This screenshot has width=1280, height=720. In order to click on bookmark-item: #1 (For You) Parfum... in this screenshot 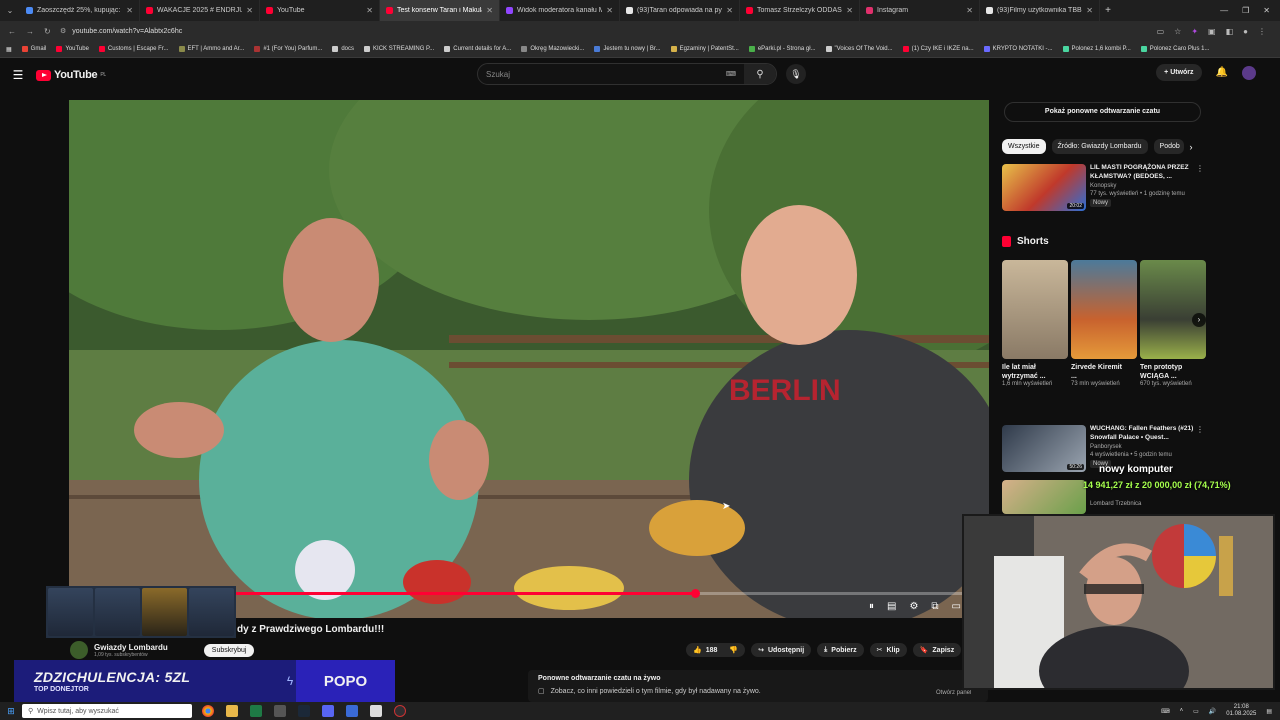, I will do `click(288, 49)`.